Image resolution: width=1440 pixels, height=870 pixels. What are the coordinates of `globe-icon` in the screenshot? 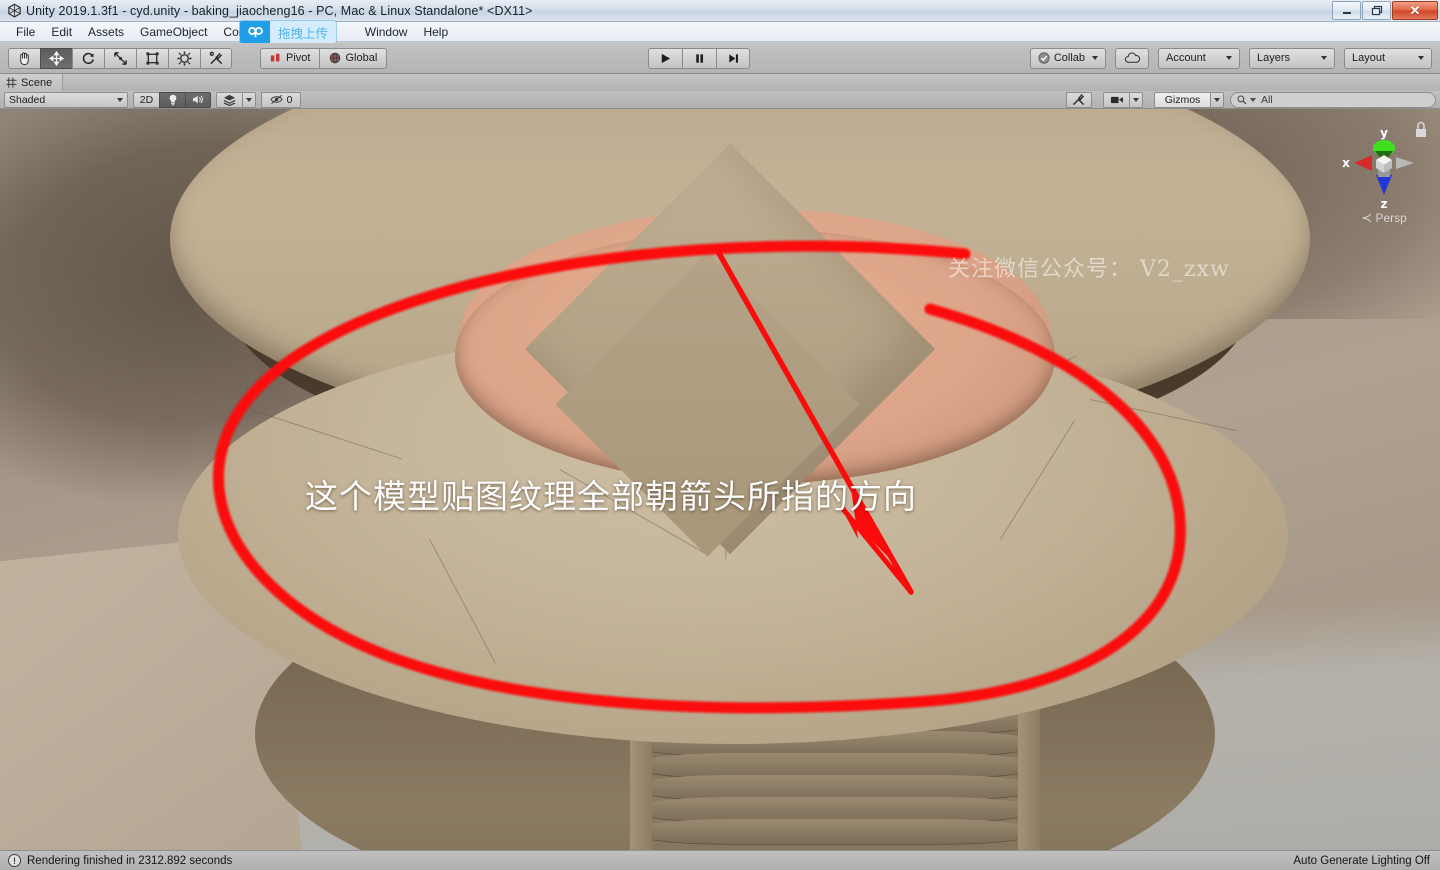 It's located at (335, 58).